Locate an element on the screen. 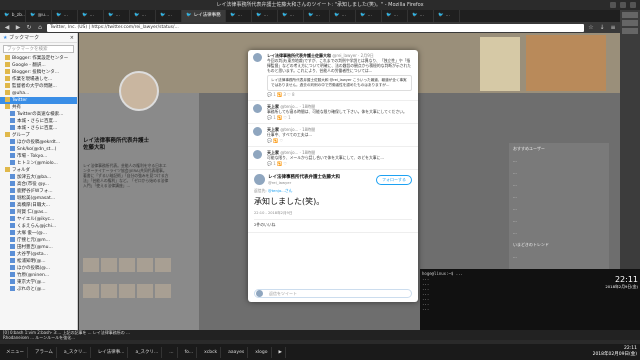 Image resolution: width=640 pixels, height=360 pixels. reload-icon: ↻ is located at coordinates (29, 28).